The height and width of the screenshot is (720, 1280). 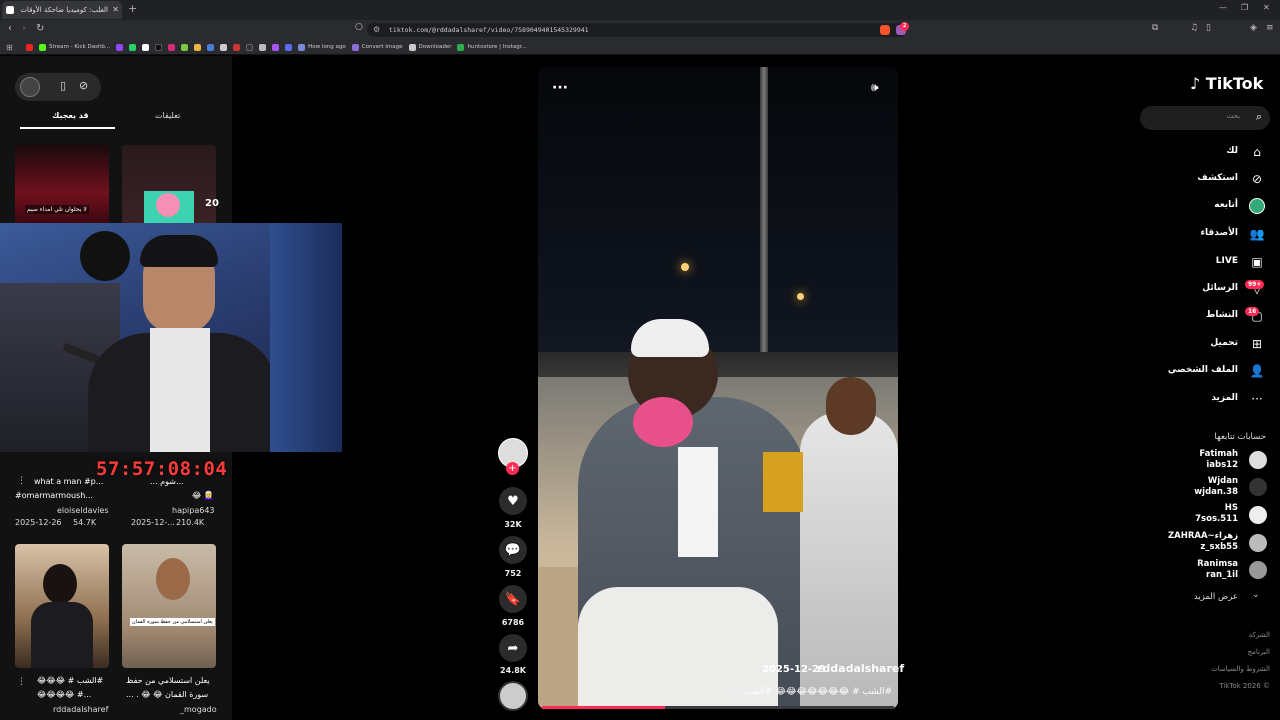 What do you see at coordinates (322, 47) in the screenshot?
I see `bookmark-how-long-ago: How long ago` at bounding box center [322, 47].